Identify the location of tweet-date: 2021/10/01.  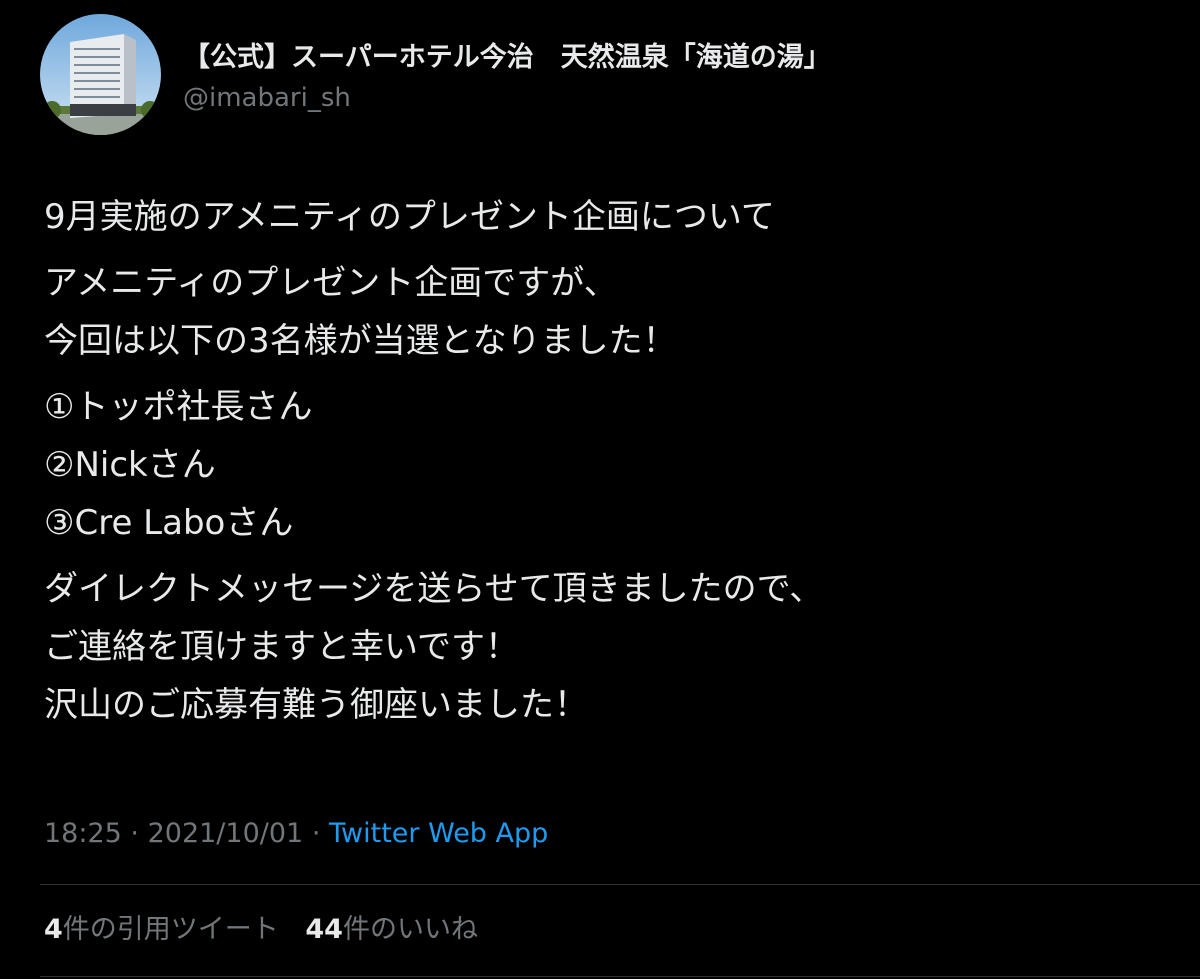
(226, 833).